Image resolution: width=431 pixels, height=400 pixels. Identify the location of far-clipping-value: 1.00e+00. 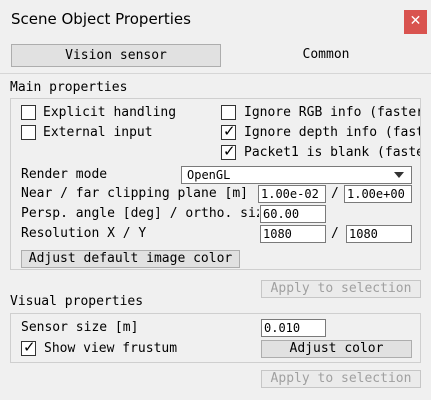
(376, 194).